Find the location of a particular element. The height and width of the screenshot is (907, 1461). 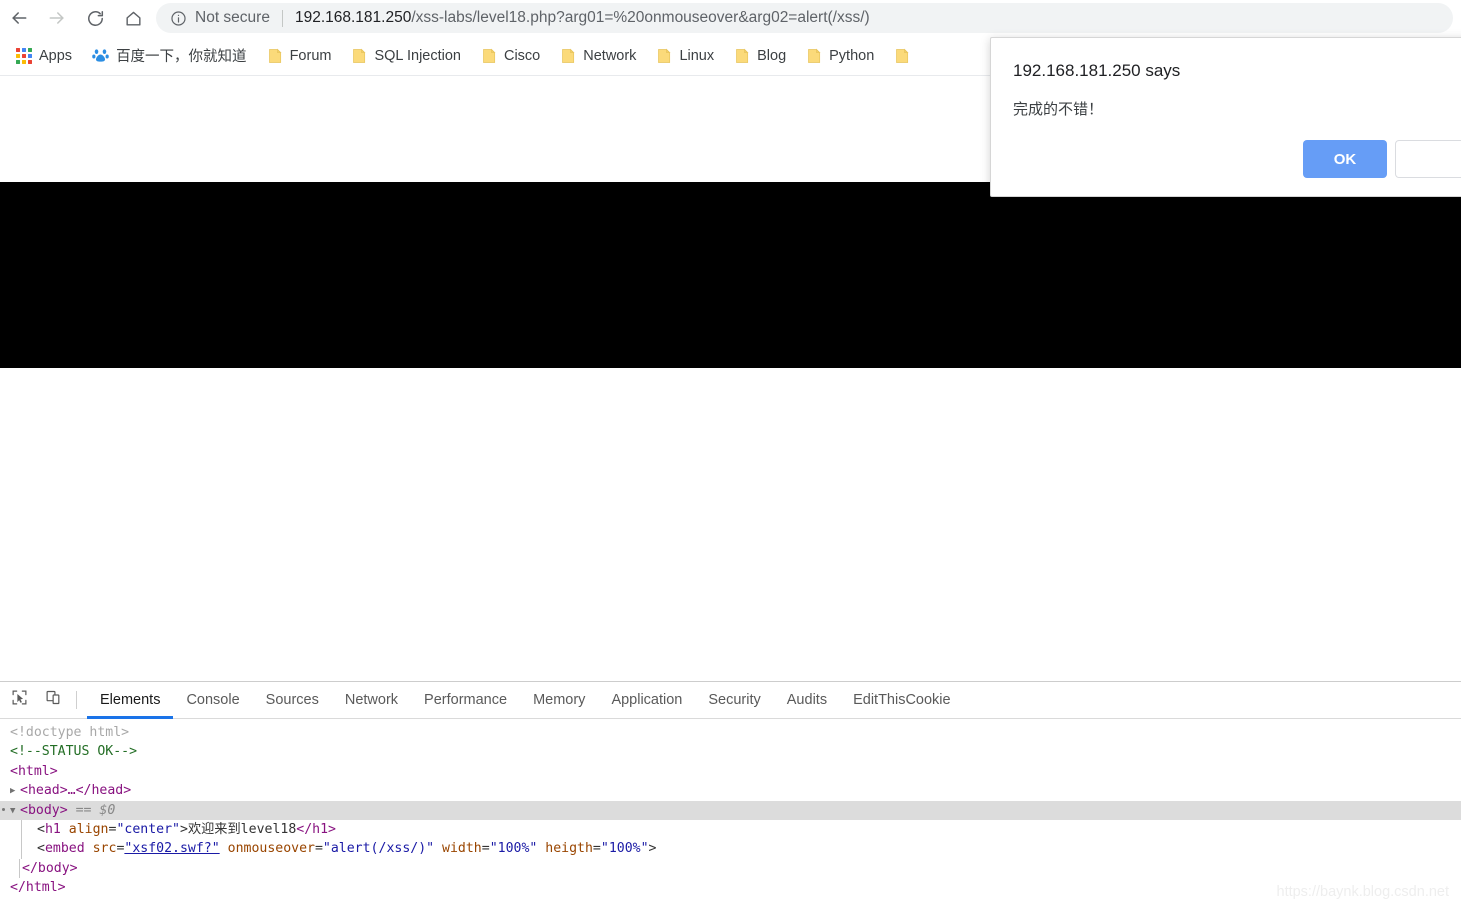

bookmark-apps: Apps is located at coordinates (44, 56).